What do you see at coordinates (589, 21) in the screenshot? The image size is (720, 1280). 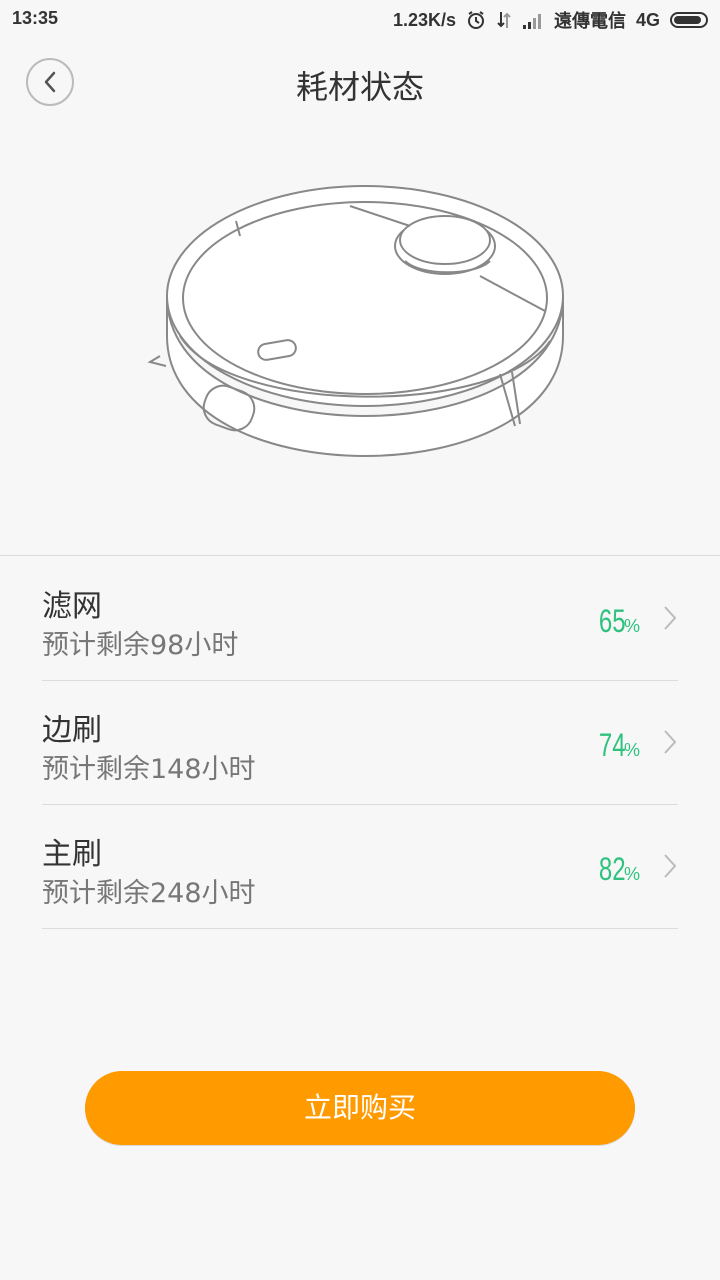 I see `carrier-name: 遠傳電信` at bounding box center [589, 21].